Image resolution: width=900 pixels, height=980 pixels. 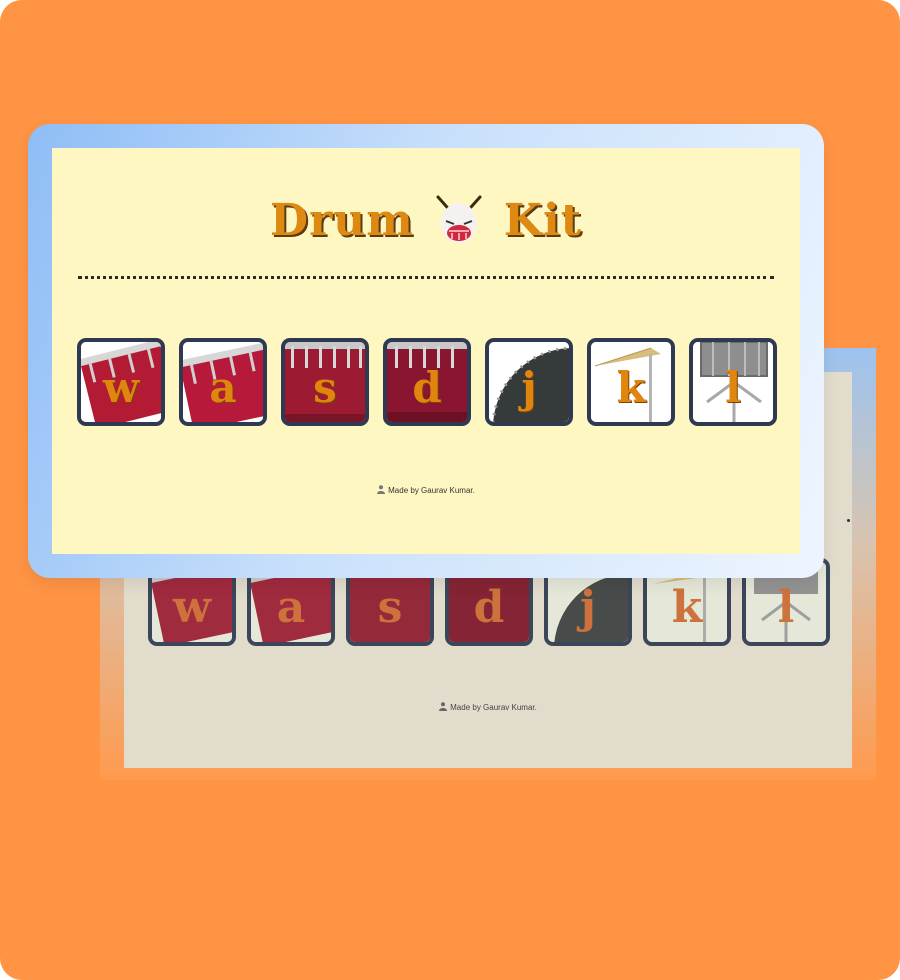 I want to click on drum-pad-s: s, so click(x=325, y=382).